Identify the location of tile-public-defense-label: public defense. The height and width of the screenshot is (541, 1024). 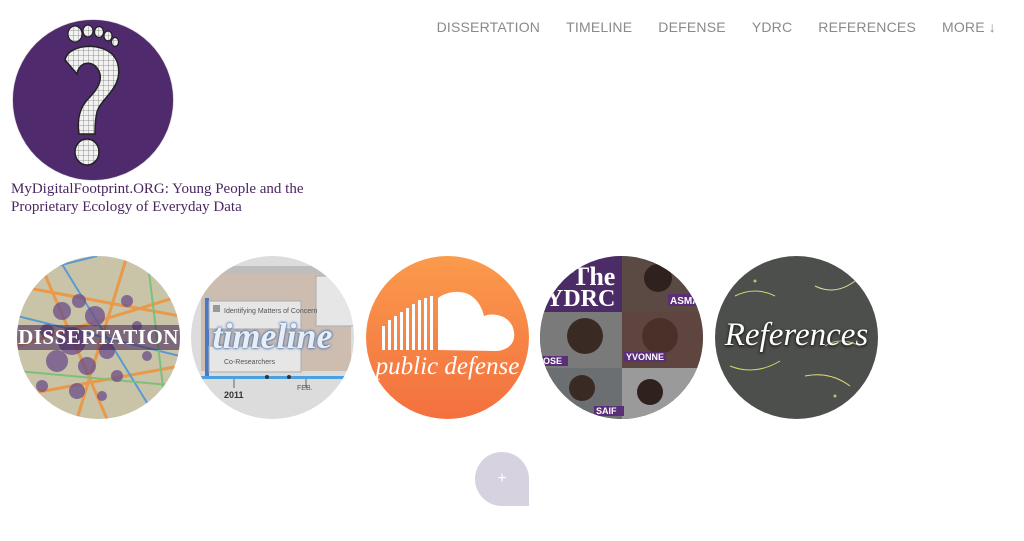
(447, 366).